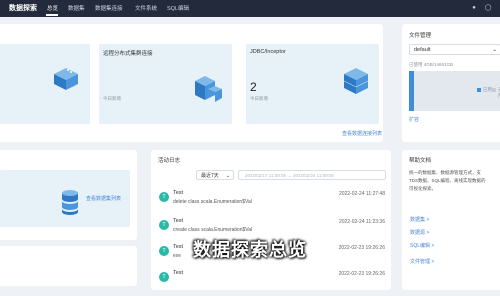 The width and height of the screenshot is (500, 296). I want to click on datasets-card: 查看数据集列表, so click(65, 198).